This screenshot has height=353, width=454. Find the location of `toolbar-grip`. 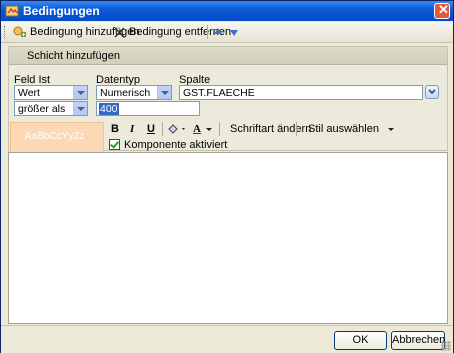

toolbar-grip is located at coordinates (5, 32).